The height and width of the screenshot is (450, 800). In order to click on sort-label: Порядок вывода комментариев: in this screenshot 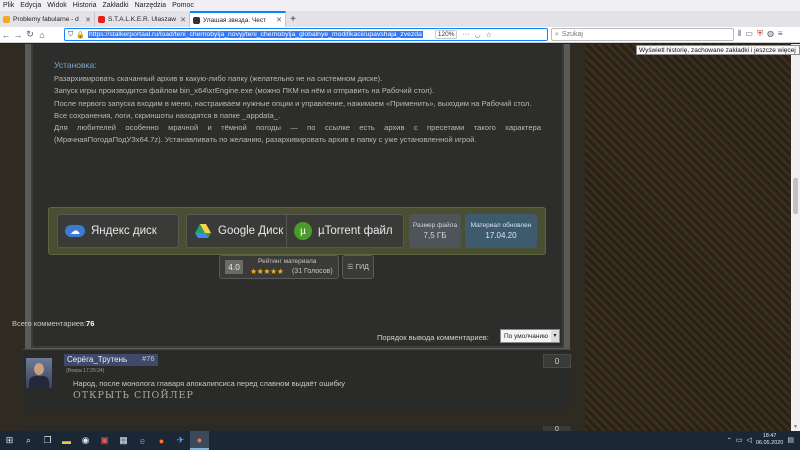, I will do `click(433, 337)`.